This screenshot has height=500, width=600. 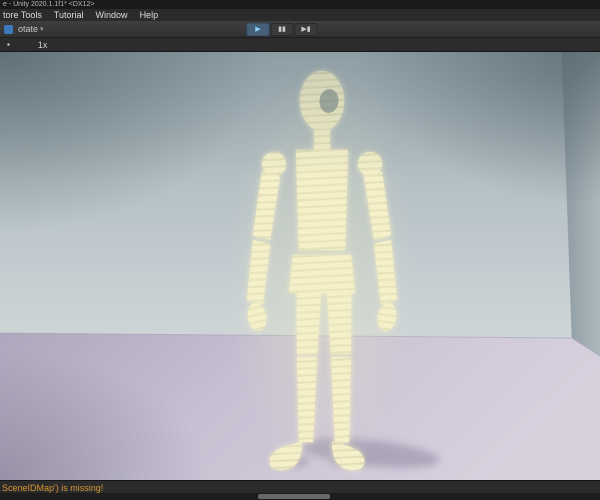 I want to click on menu-item-help: Help, so click(x=149, y=15).